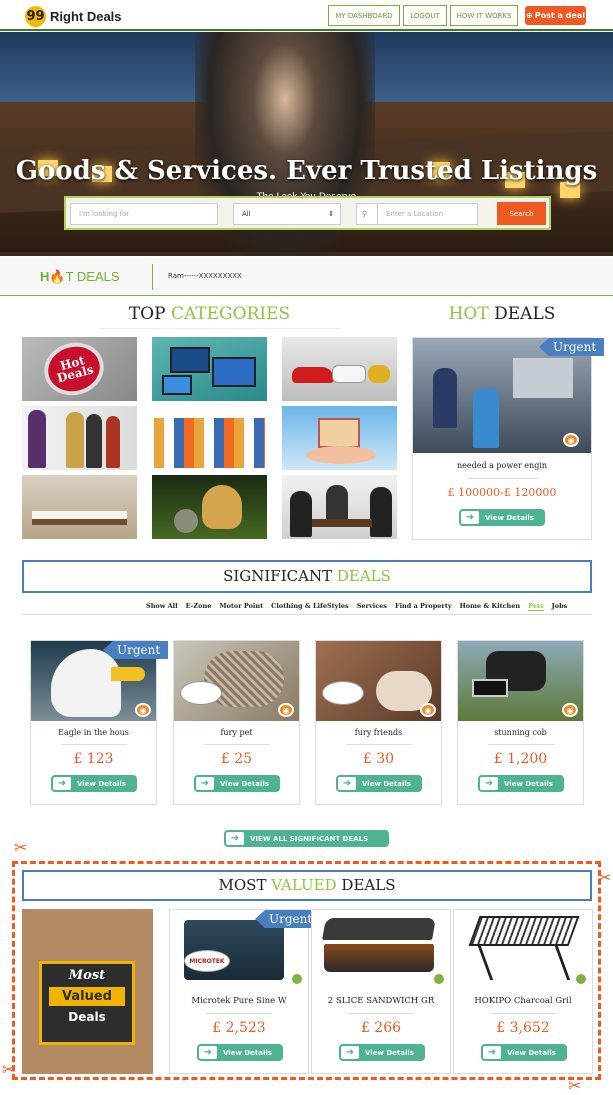 The width and height of the screenshot is (613, 1095). I want to click on most-valued-promo-banner: Most Valued Deals, so click(87, 991).